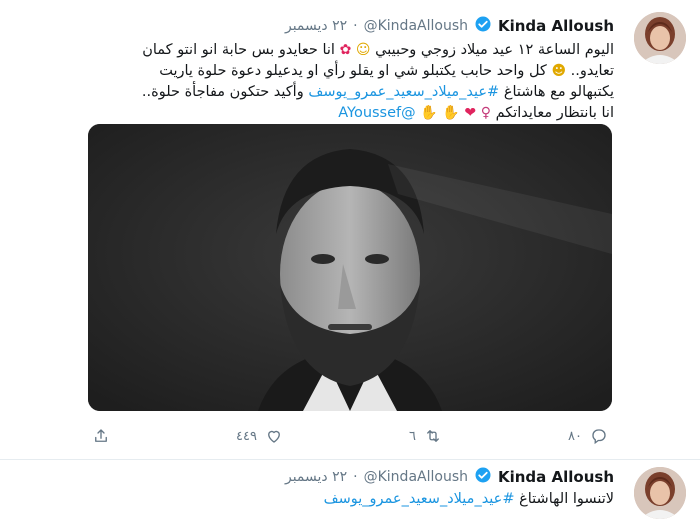 The width and height of the screenshot is (700, 525). I want to click on dancer-icon: ♀, so click(485, 113).